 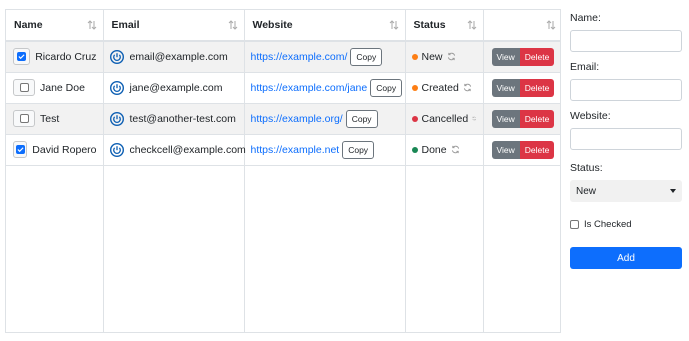 What do you see at coordinates (586, 191) in the screenshot?
I see `status-select-value: New` at bounding box center [586, 191].